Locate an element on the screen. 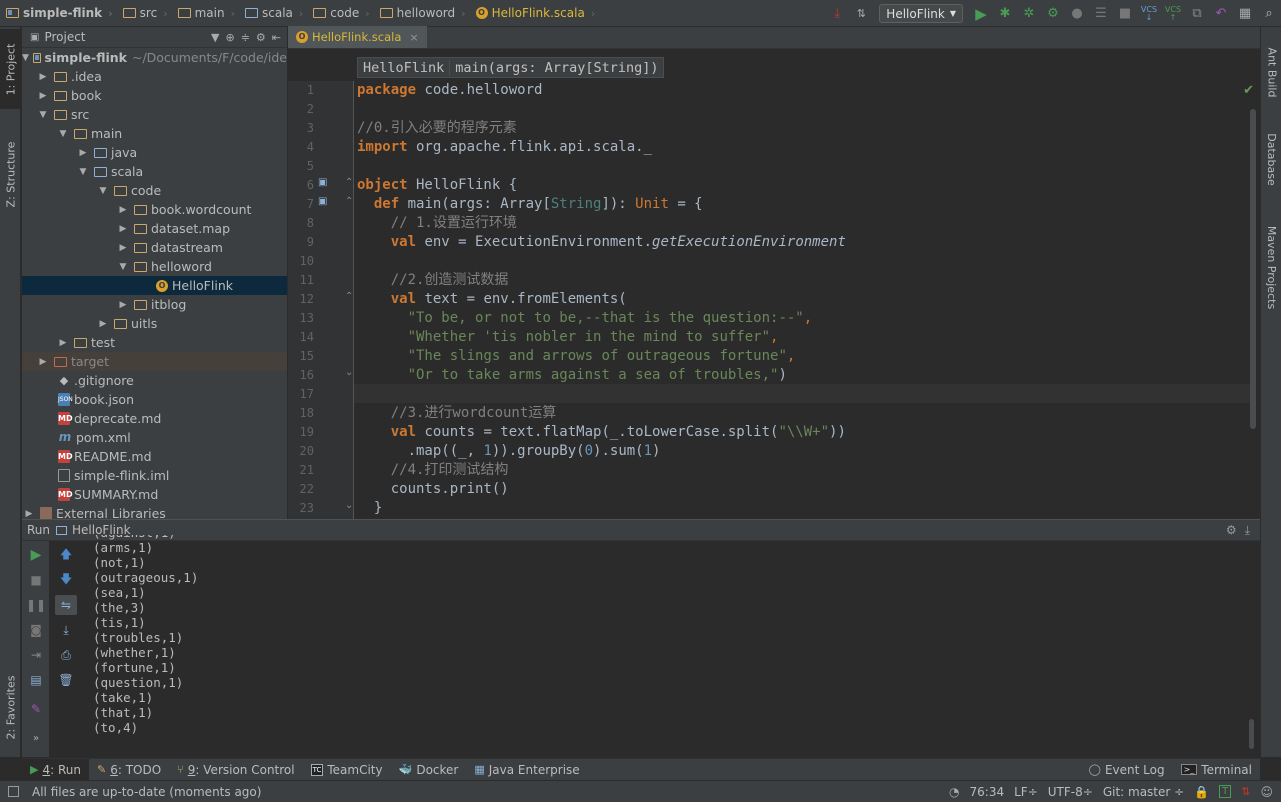 The height and width of the screenshot is (802, 1281). soft-wrap-icon: ⇋ is located at coordinates (66, 605).